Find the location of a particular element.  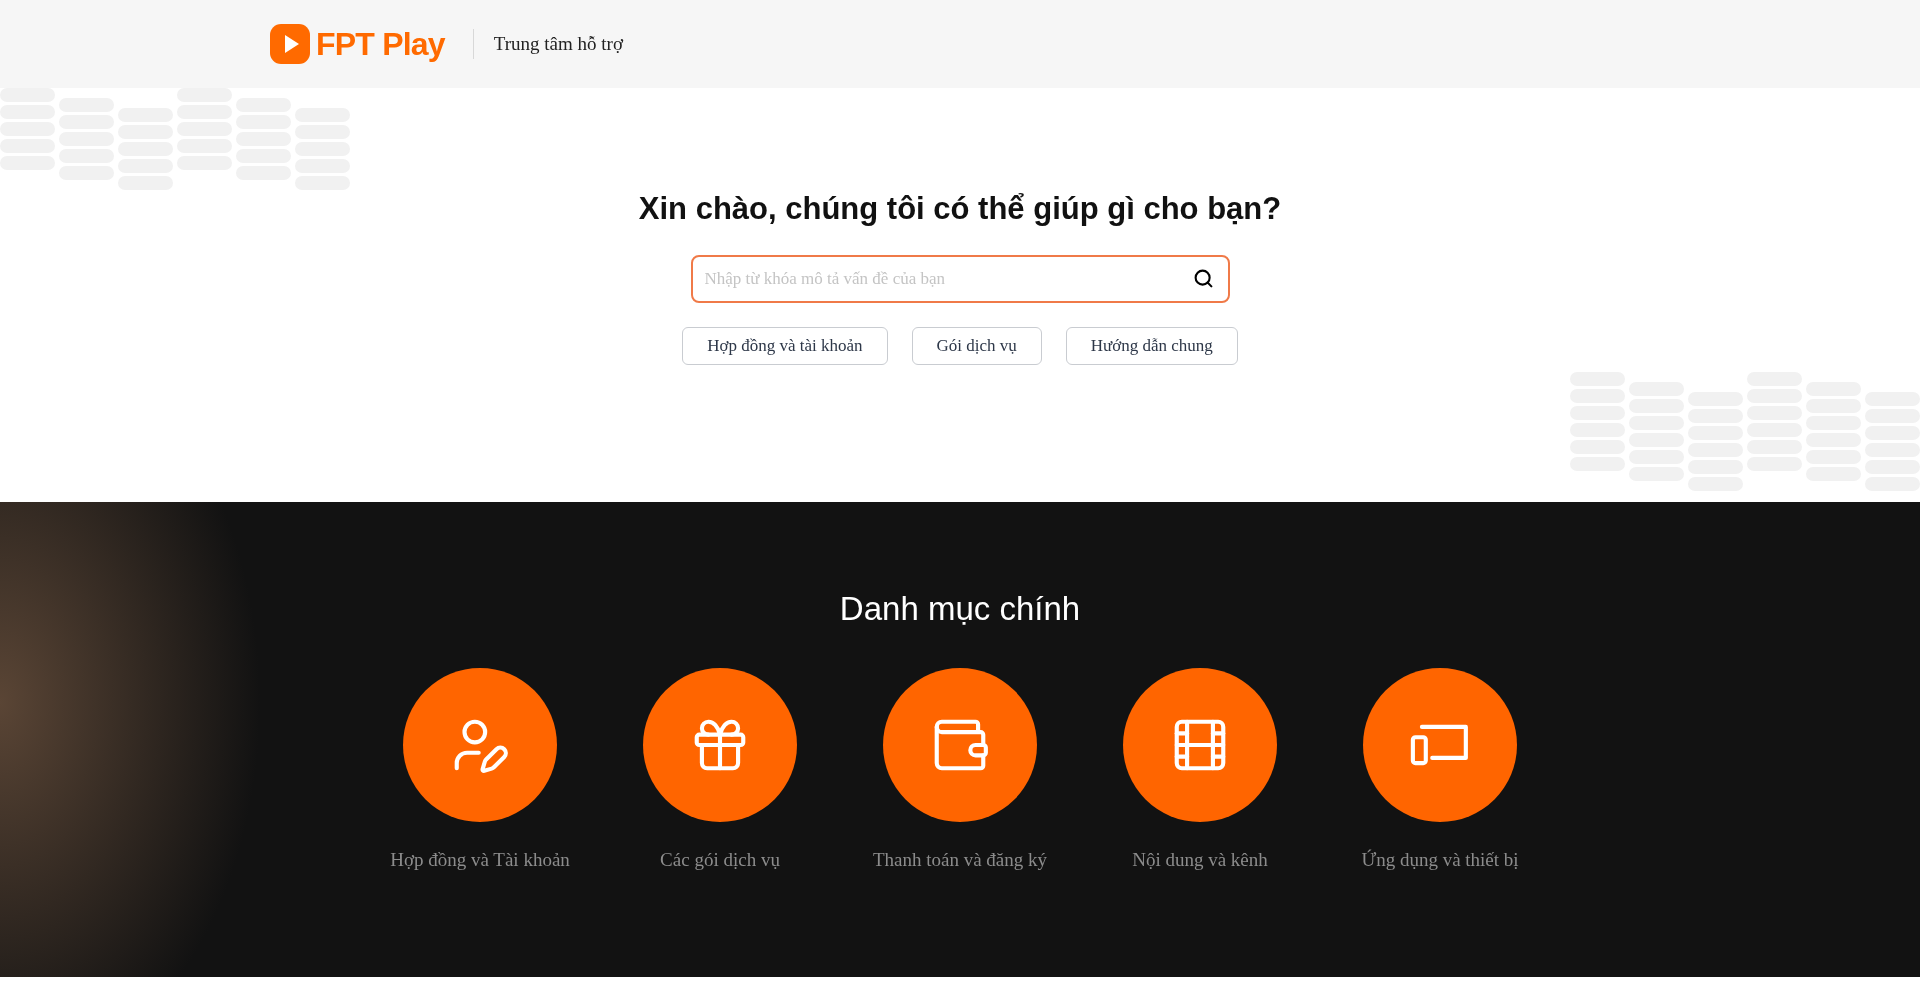

category-label: Nội dung và kênh is located at coordinates (1200, 859).